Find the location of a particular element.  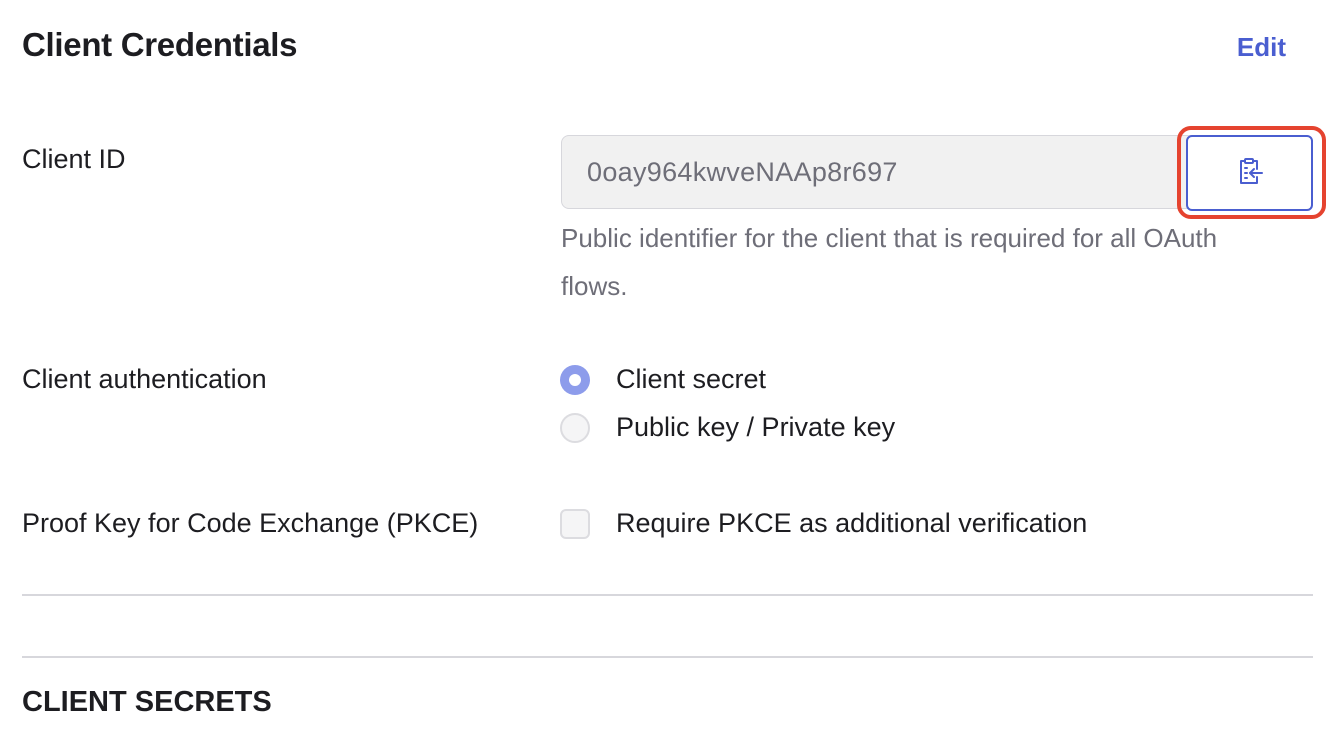

radio-unchecked-icon is located at coordinates (575, 427).